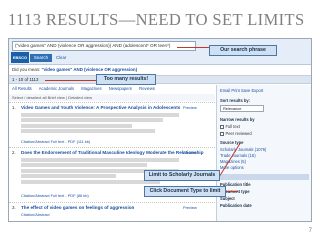  What do you see at coordinates (41, 58) in the screenshot?
I see `search-button: Search` at bounding box center [41, 58].